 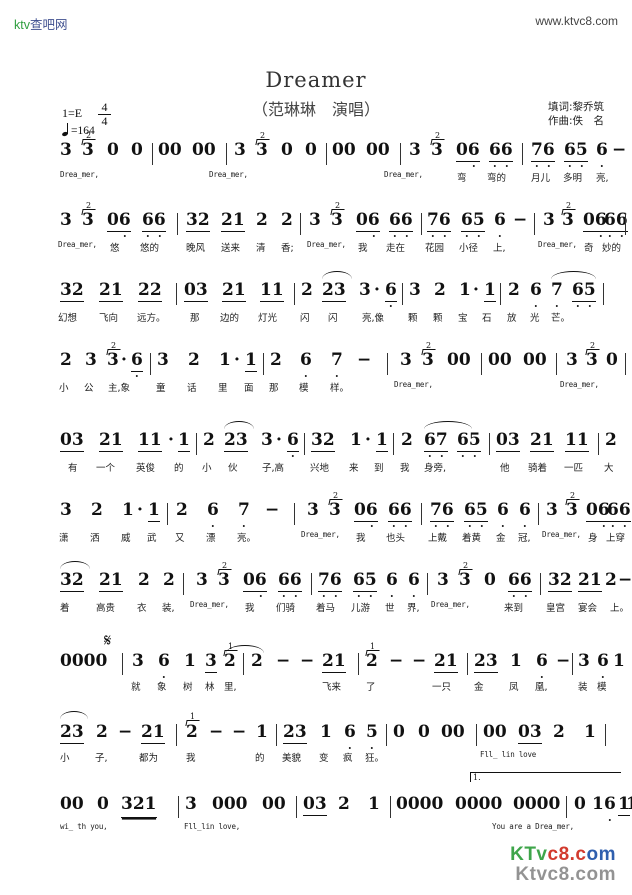 I want to click on site-logo: ktv查吧网, so click(x=41, y=23).